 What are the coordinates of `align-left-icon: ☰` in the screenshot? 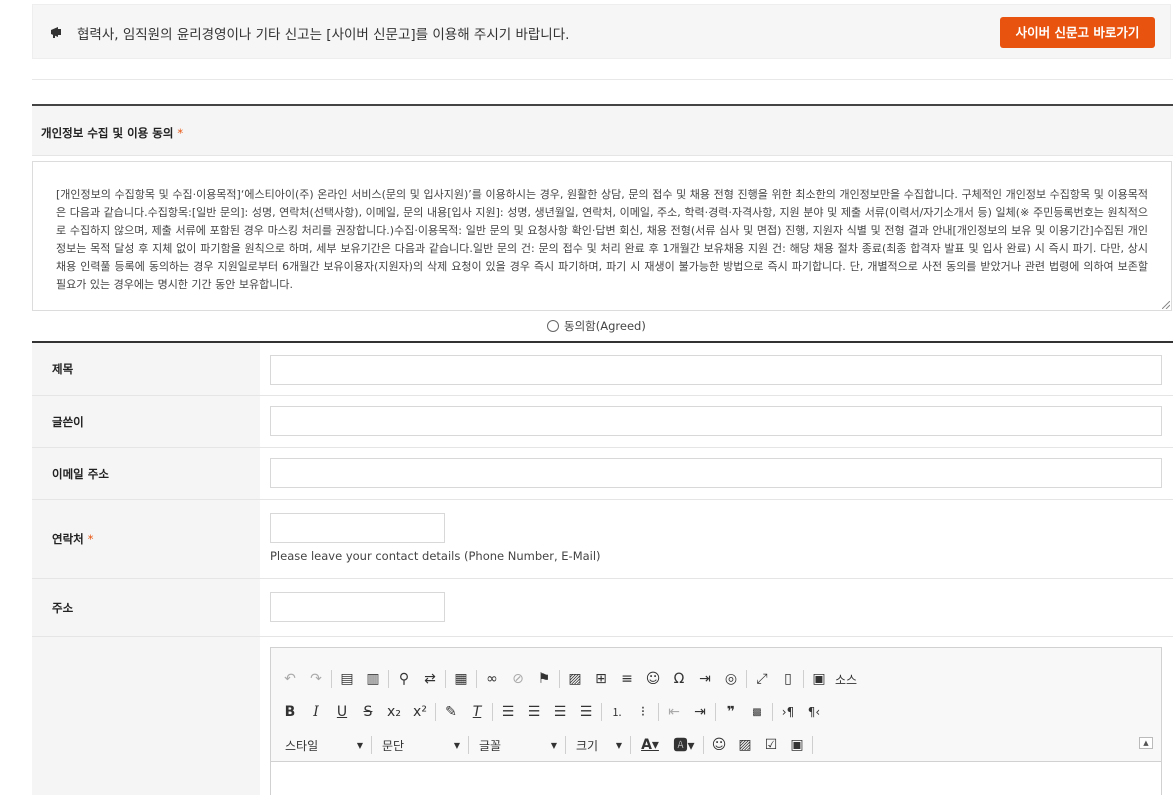 It's located at (508, 712).